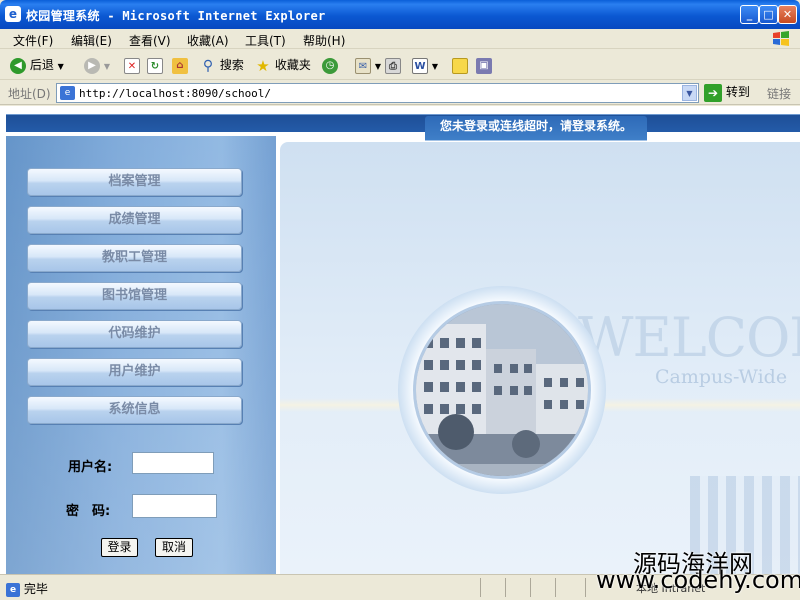 The height and width of the screenshot is (600, 800). Describe the element at coordinates (35, 589) in the screenshot. I see `status-label: 完毕` at that location.